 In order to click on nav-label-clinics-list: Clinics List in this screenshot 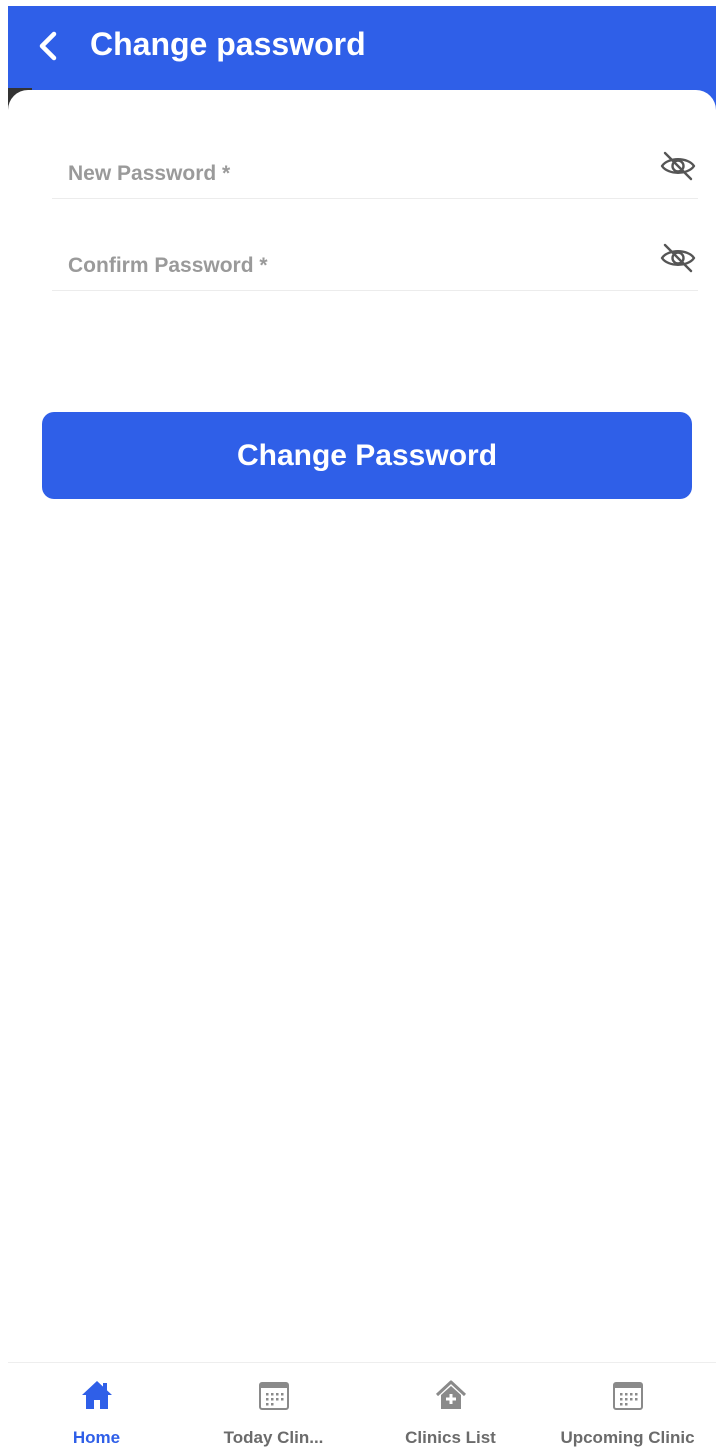, I will do `click(450, 1437)`.